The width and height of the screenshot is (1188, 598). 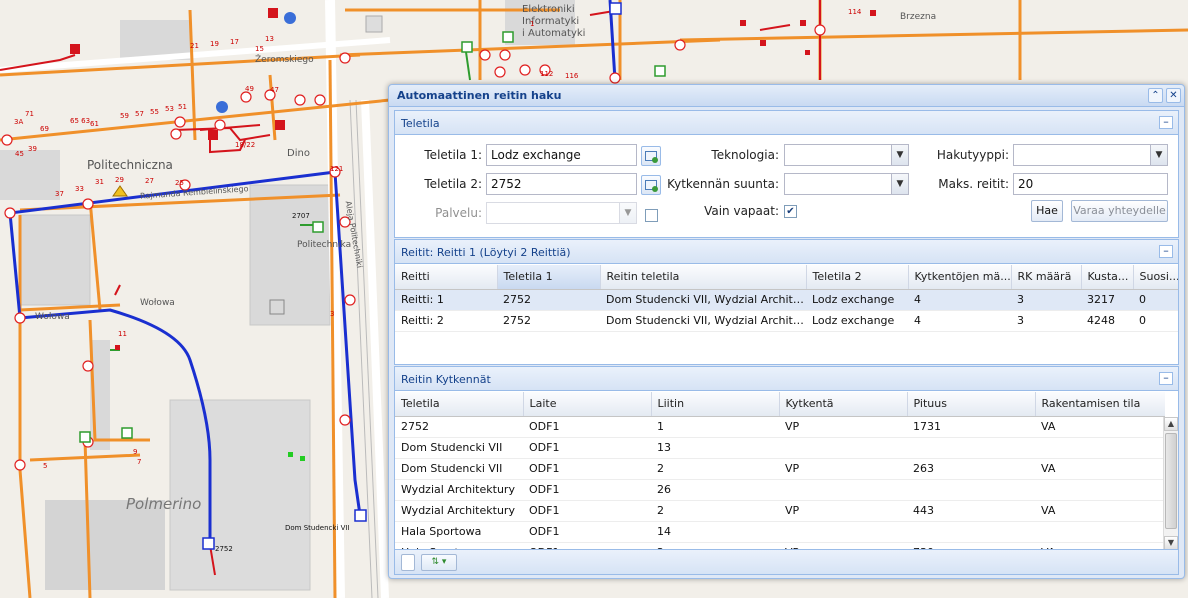 What do you see at coordinates (715, 404) in the screenshot?
I see `connection-column-header: Liitin` at bounding box center [715, 404].